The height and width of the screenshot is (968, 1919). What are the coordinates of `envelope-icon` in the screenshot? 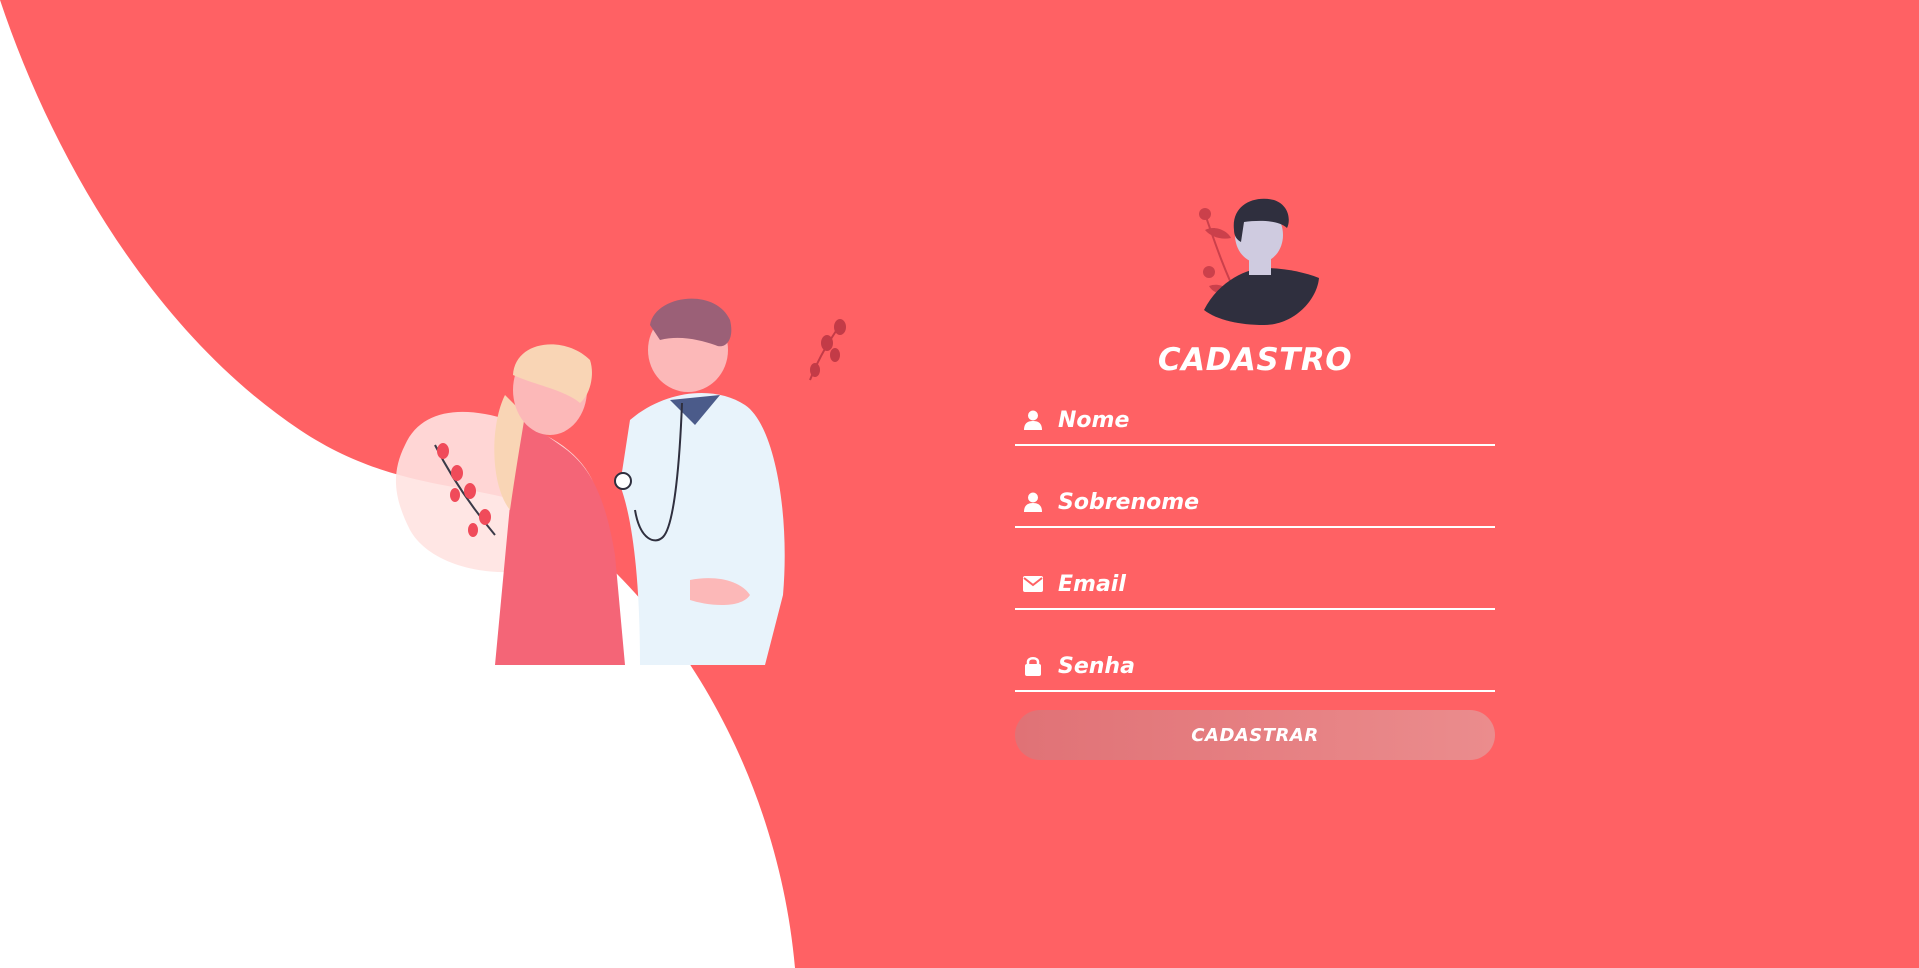 It's located at (1033, 584).